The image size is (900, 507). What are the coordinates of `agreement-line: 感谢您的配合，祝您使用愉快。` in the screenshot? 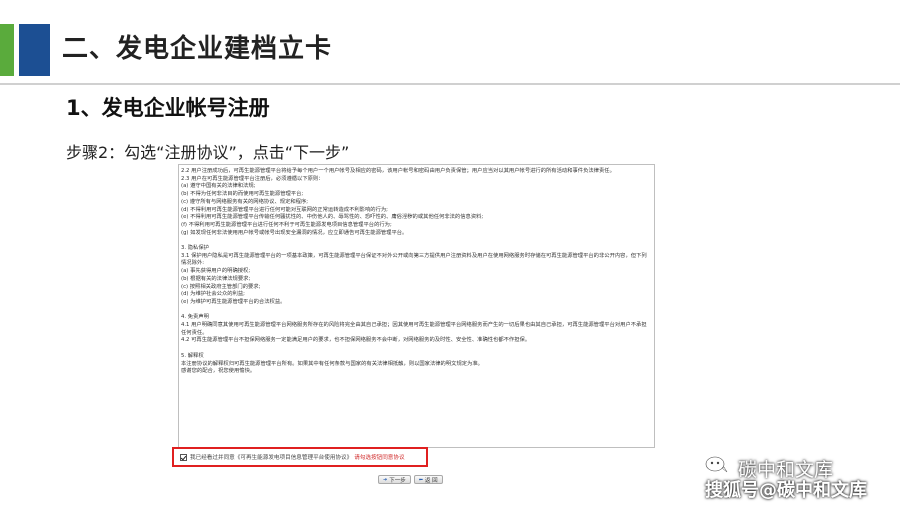 It's located at (218, 371).